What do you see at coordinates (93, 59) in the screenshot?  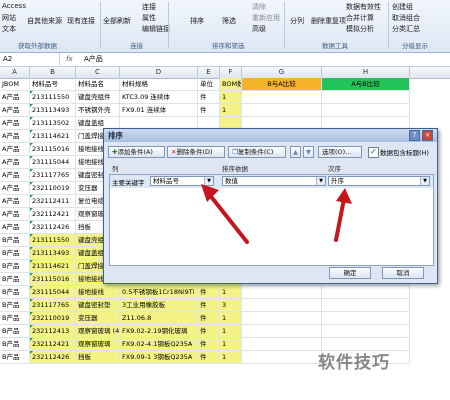 I see `formula-input: A产品` at bounding box center [93, 59].